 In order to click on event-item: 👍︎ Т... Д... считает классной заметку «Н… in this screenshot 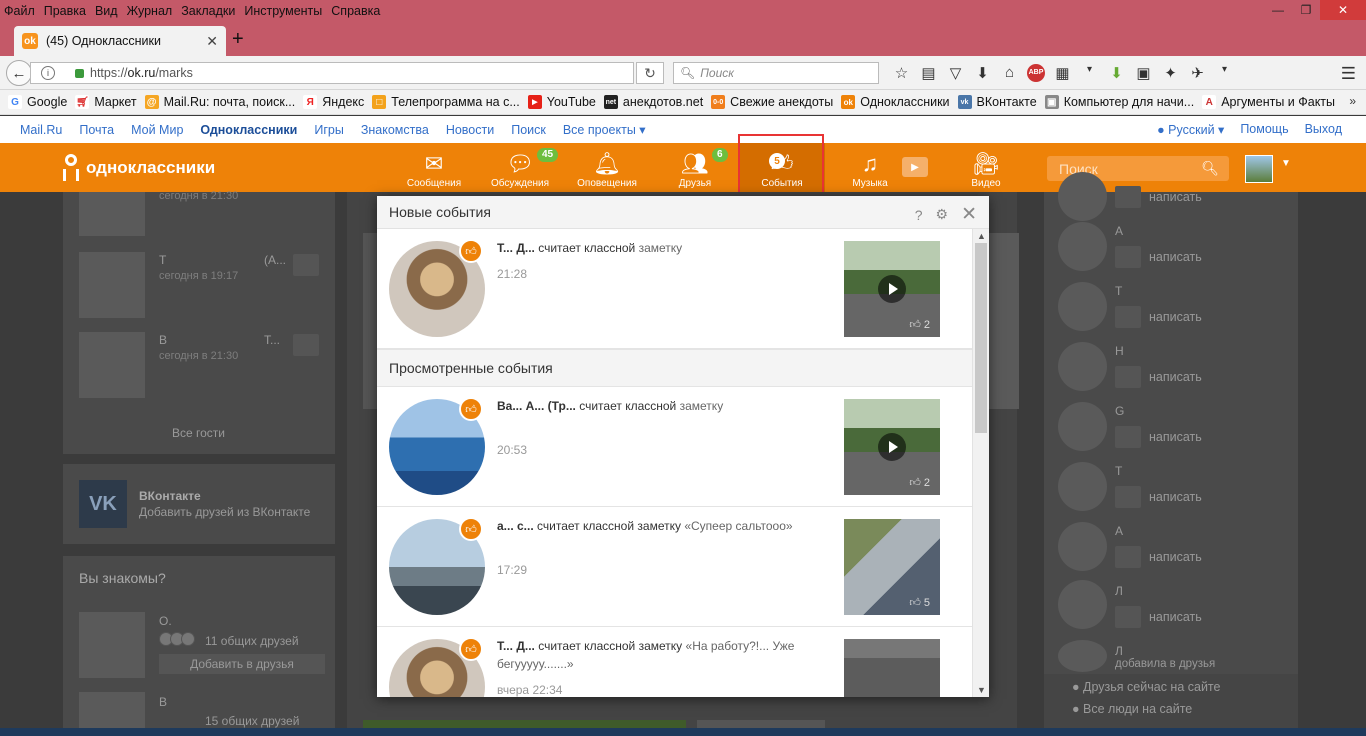, I will do `click(674, 662)`.